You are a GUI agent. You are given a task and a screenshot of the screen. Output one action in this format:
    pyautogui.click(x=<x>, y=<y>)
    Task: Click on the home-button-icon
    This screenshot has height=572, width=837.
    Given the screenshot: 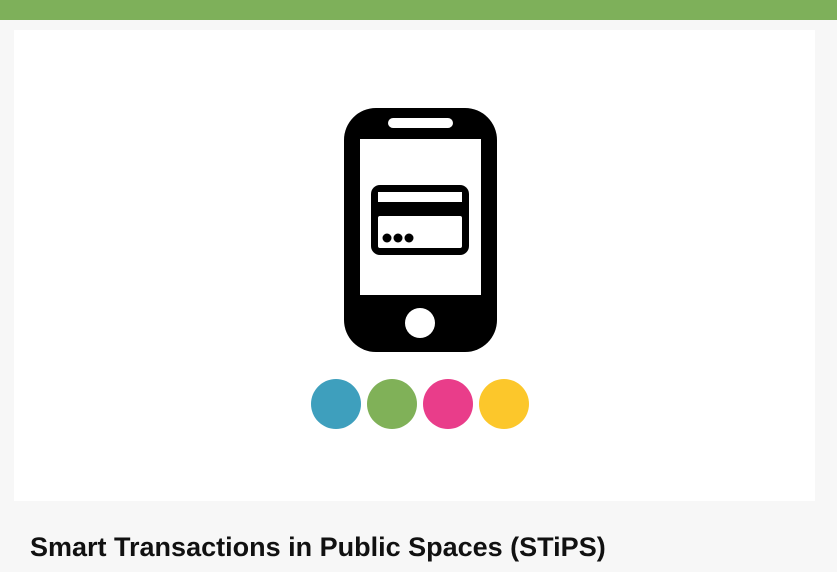 What is the action you would take?
    pyautogui.click(x=420, y=323)
    